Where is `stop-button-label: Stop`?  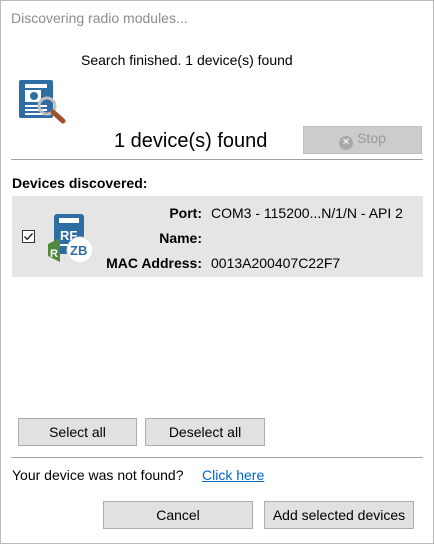 stop-button-label: Stop is located at coordinates (371, 138).